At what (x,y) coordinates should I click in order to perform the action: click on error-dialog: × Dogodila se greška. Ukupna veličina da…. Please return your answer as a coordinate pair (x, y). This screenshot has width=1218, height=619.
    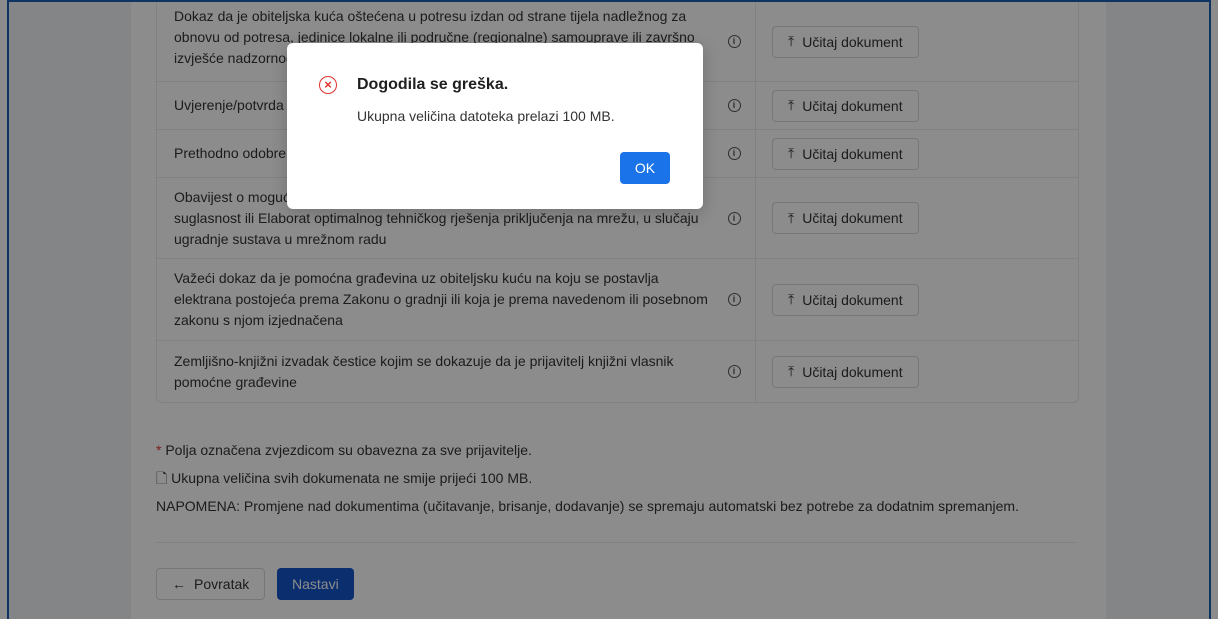
    Looking at the image, I should click on (495, 126).